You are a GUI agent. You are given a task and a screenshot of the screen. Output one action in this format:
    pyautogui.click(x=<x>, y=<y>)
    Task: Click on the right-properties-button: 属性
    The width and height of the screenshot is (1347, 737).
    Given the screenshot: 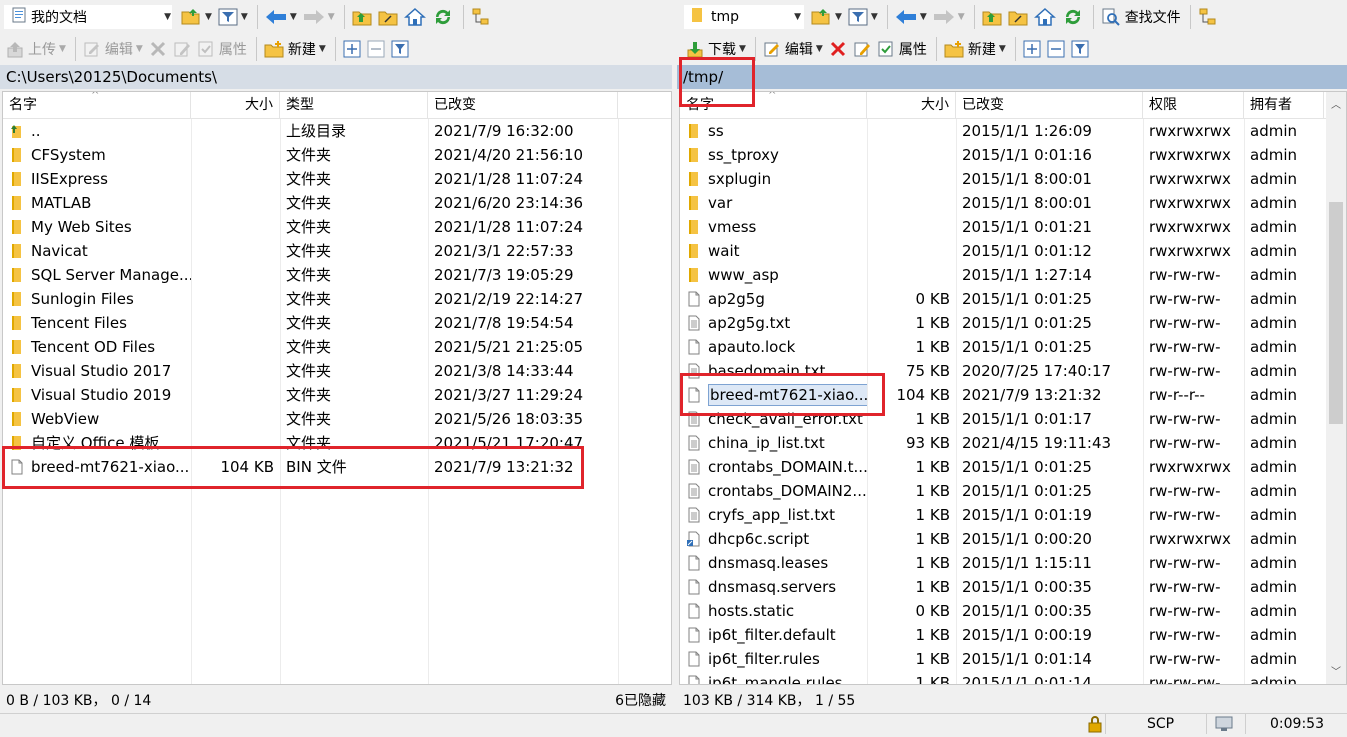 What is the action you would take?
    pyautogui.click(x=902, y=49)
    